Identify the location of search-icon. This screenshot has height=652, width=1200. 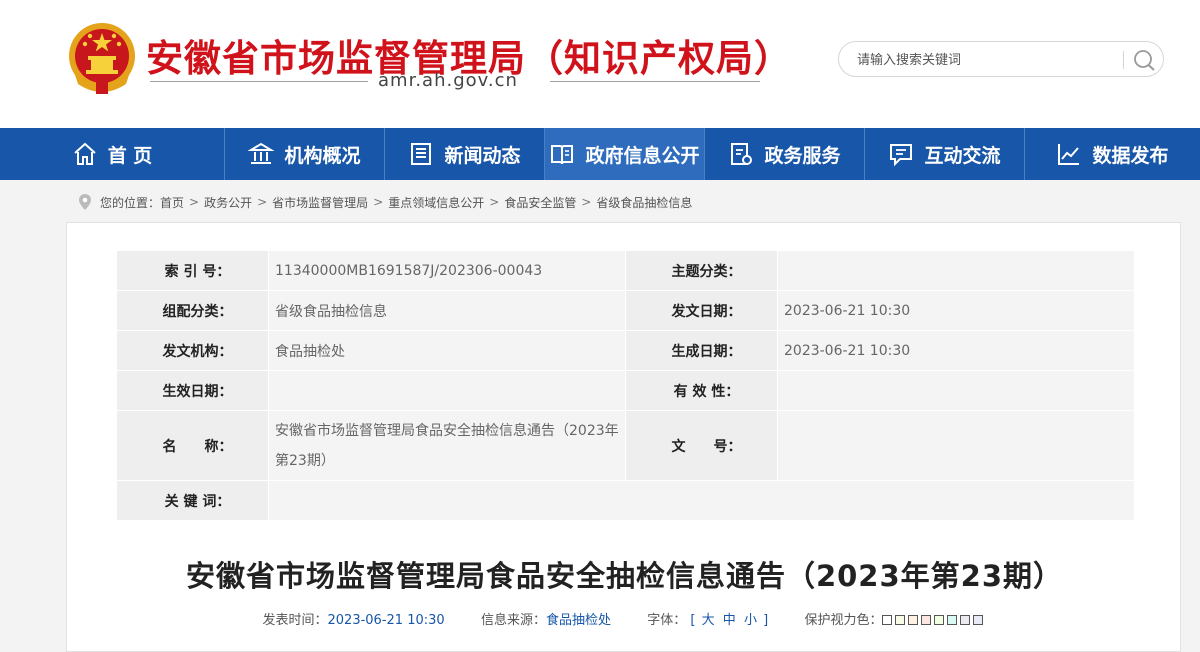
(1144, 60).